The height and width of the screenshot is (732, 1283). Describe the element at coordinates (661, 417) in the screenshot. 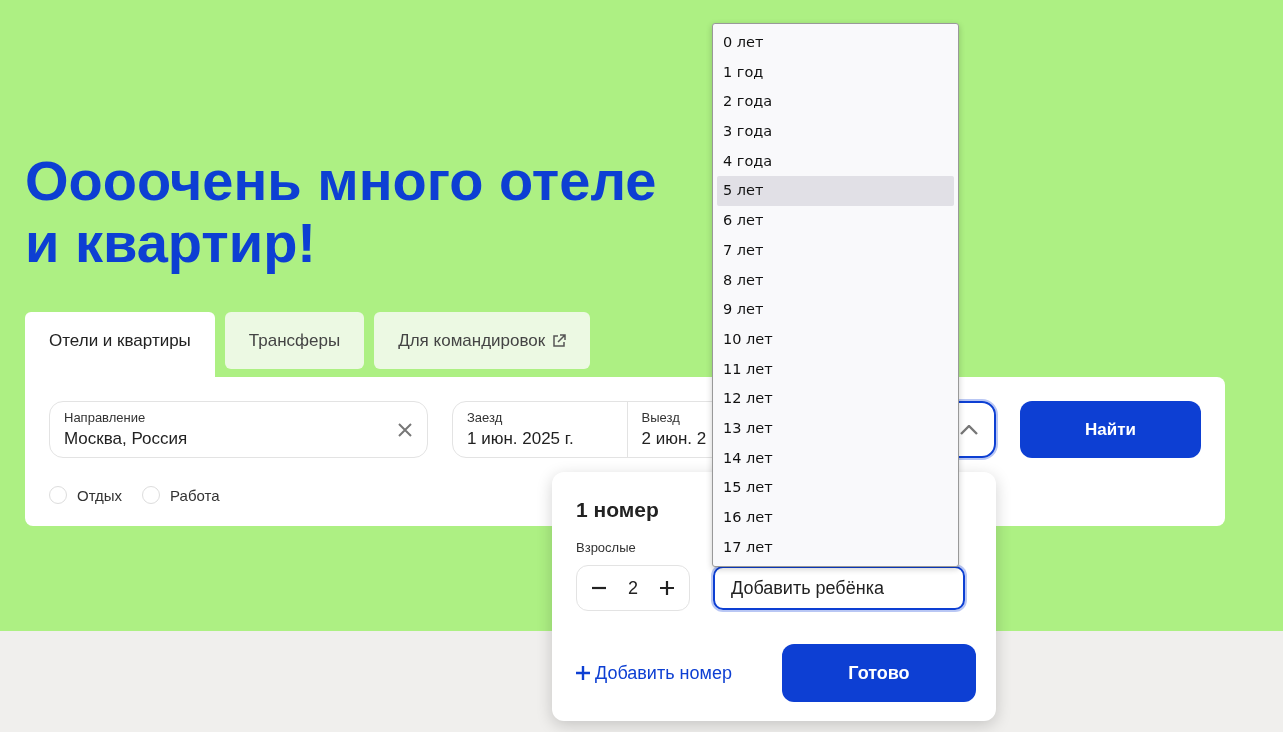

I see `field-label: Выезд` at that location.